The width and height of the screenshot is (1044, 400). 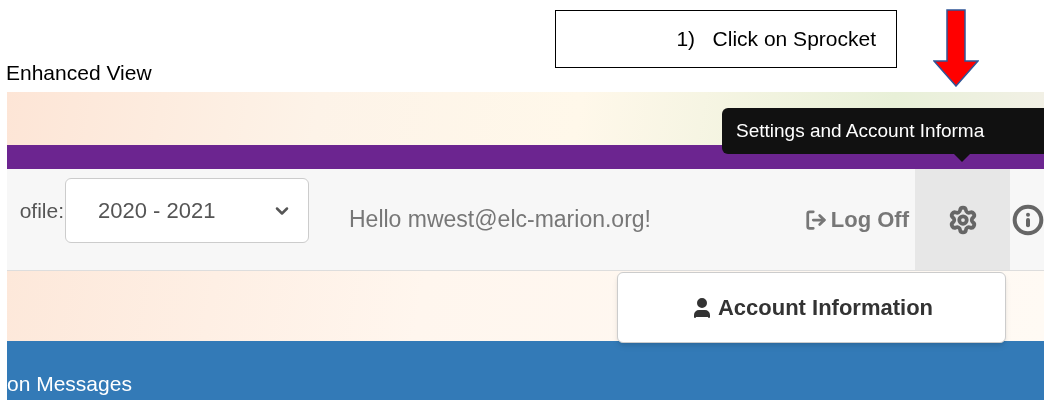 I want to click on year-select: 2020 - 2021, so click(x=187, y=210).